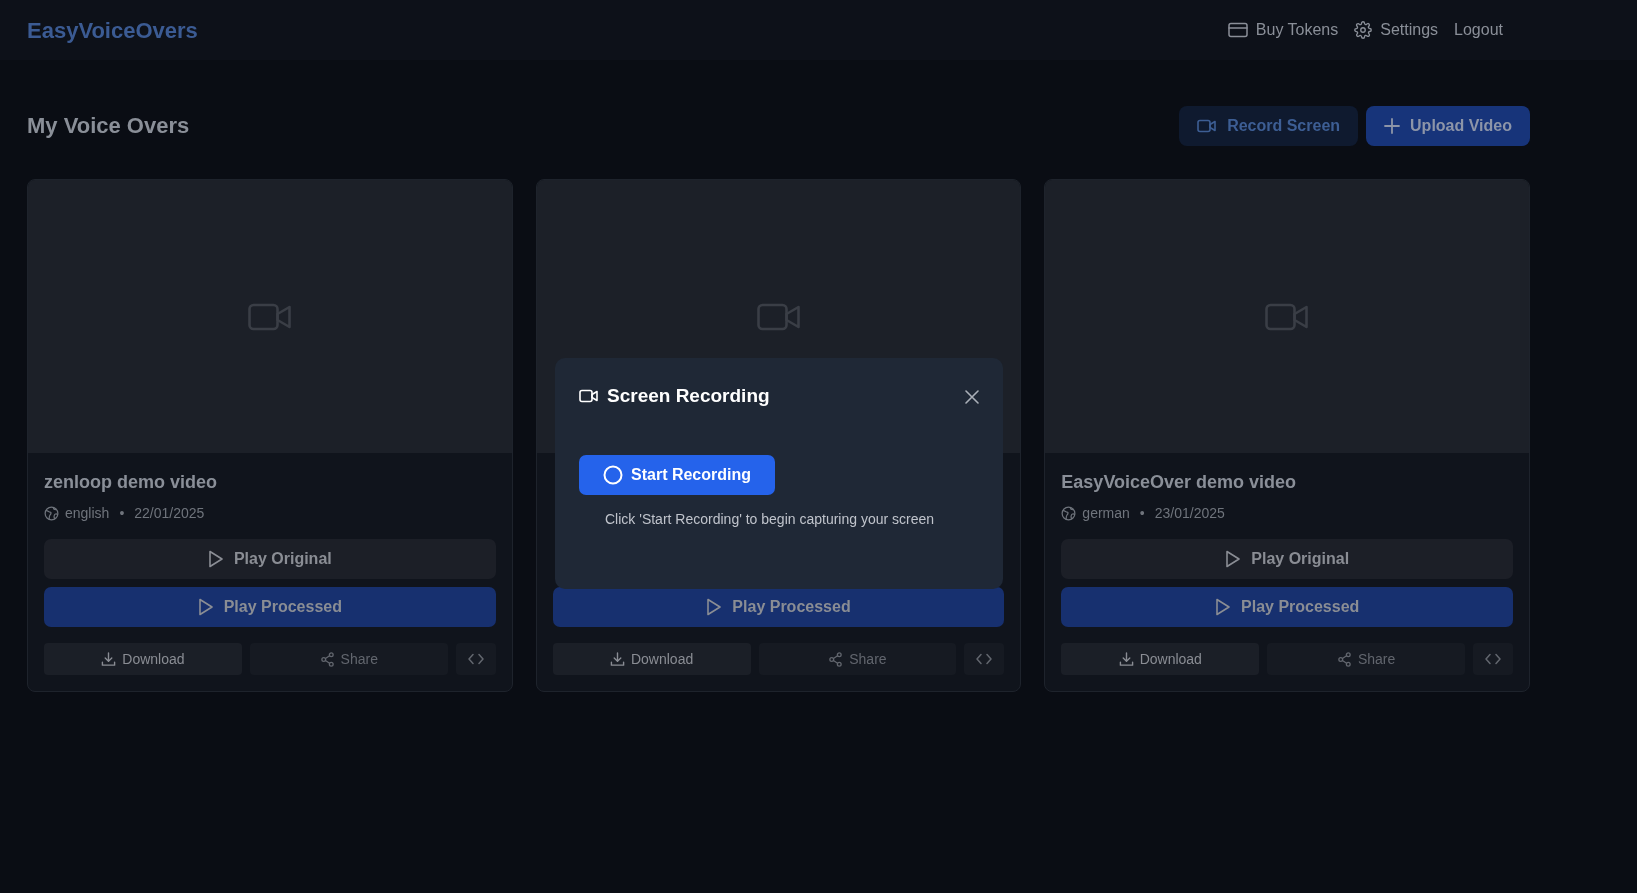 This screenshot has height=893, width=1637. What do you see at coordinates (1189, 513) in the screenshot?
I see `date-label: 23/01/2025` at bounding box center [1189, 513].